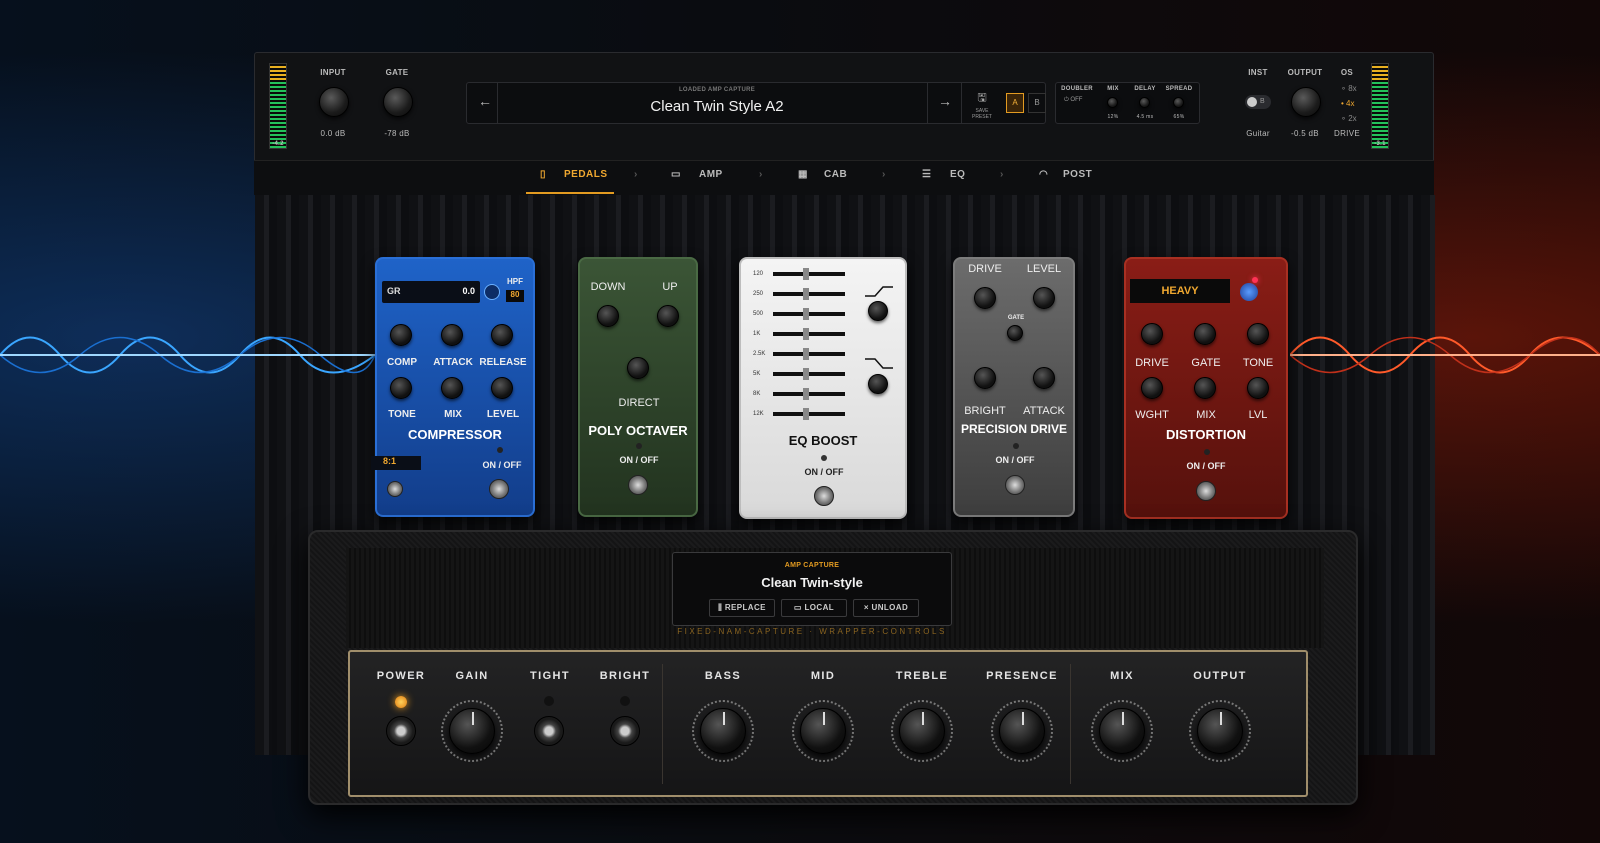 The width and height of the screenshot is (1600, 843). I want to click on input-meter, so click(278, 106).